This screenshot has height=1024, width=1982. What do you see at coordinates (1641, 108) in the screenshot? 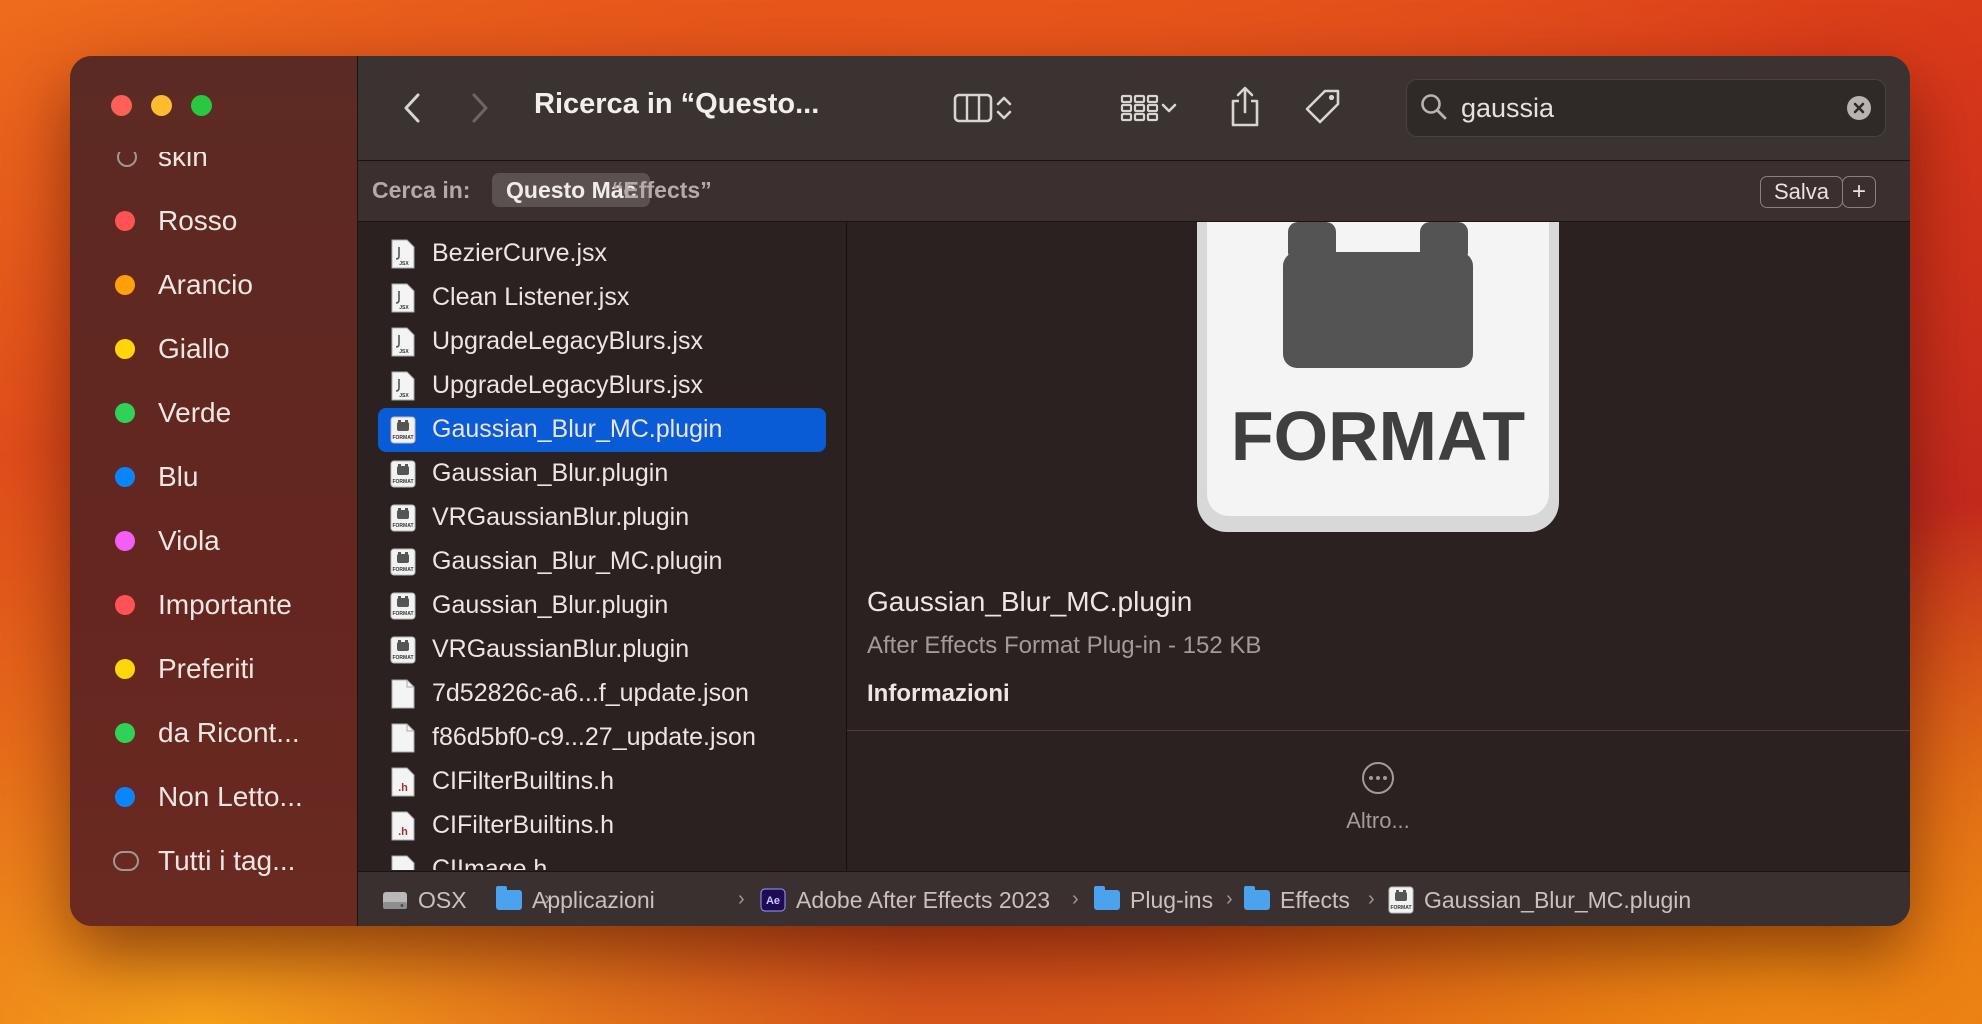
I see `search-input` at bounding box center [1641, 108].